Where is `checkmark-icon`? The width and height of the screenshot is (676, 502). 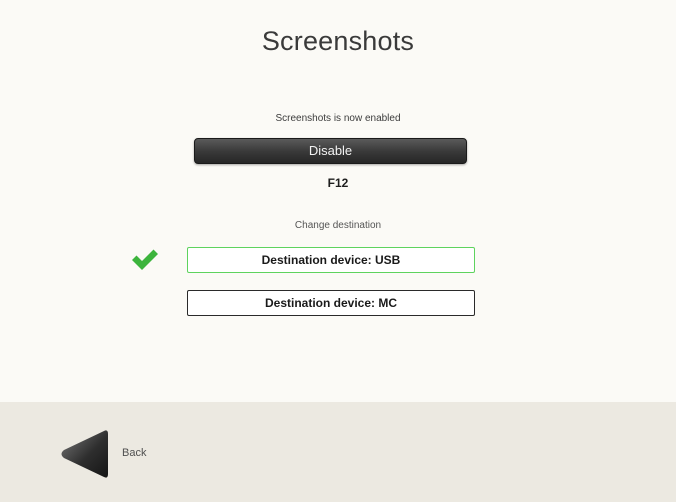 checkmark-icon is located at coordinates (145, 259).